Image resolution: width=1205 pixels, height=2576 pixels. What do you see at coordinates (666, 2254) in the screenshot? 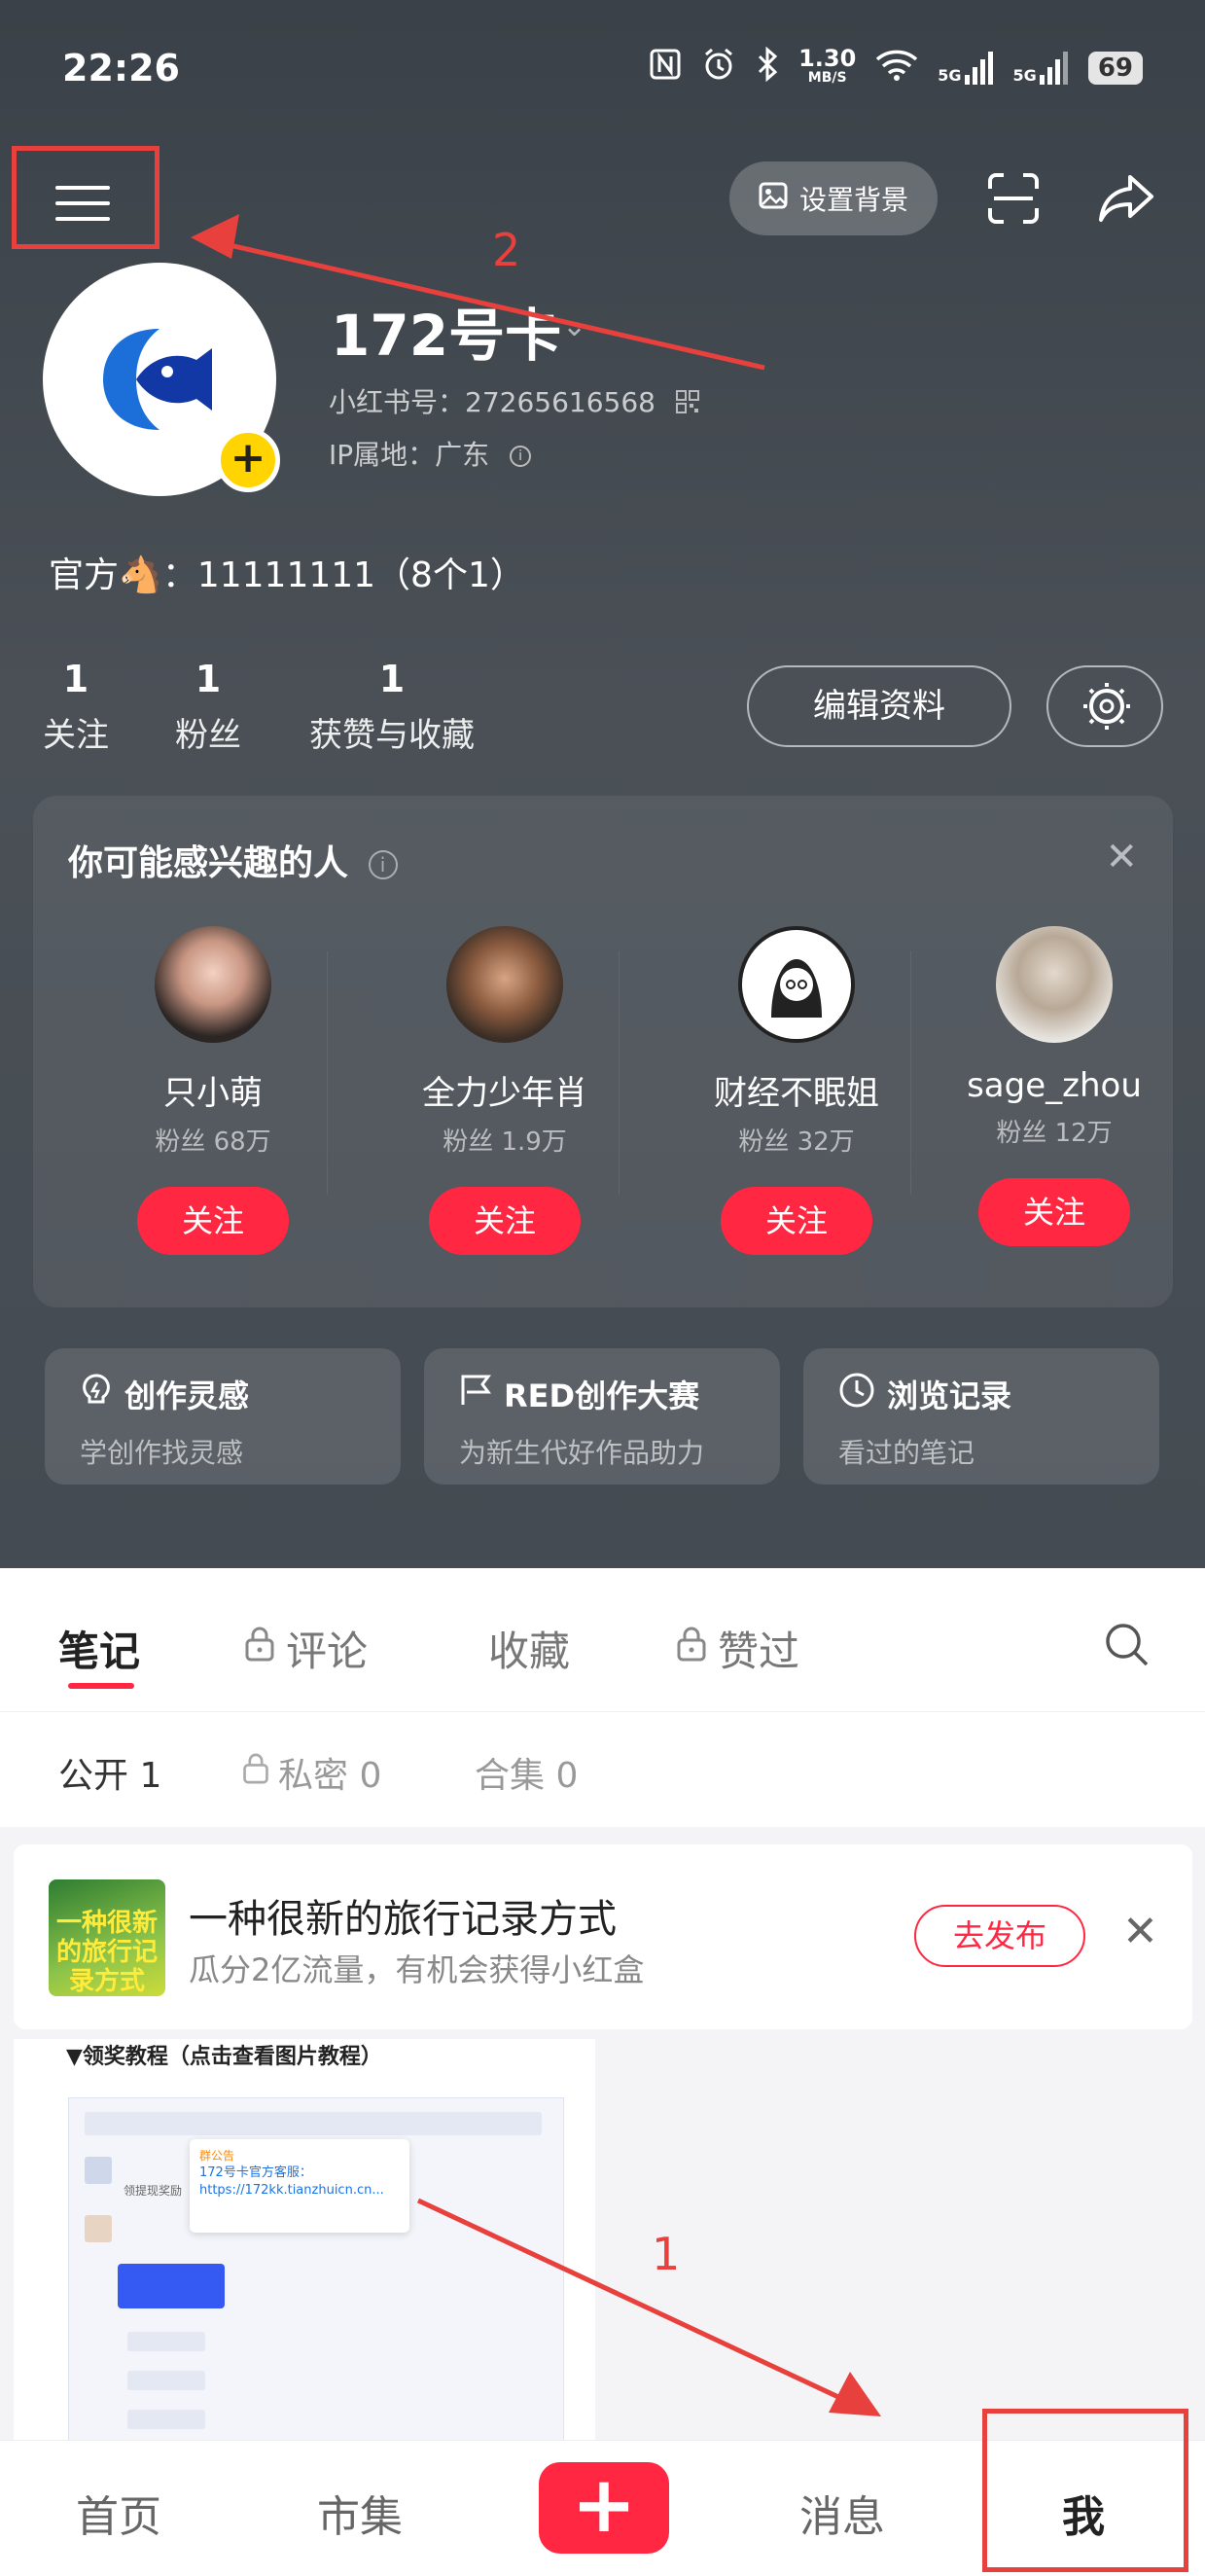
I see `annotation-label-1: 1` at bounding box center [666, 2254].